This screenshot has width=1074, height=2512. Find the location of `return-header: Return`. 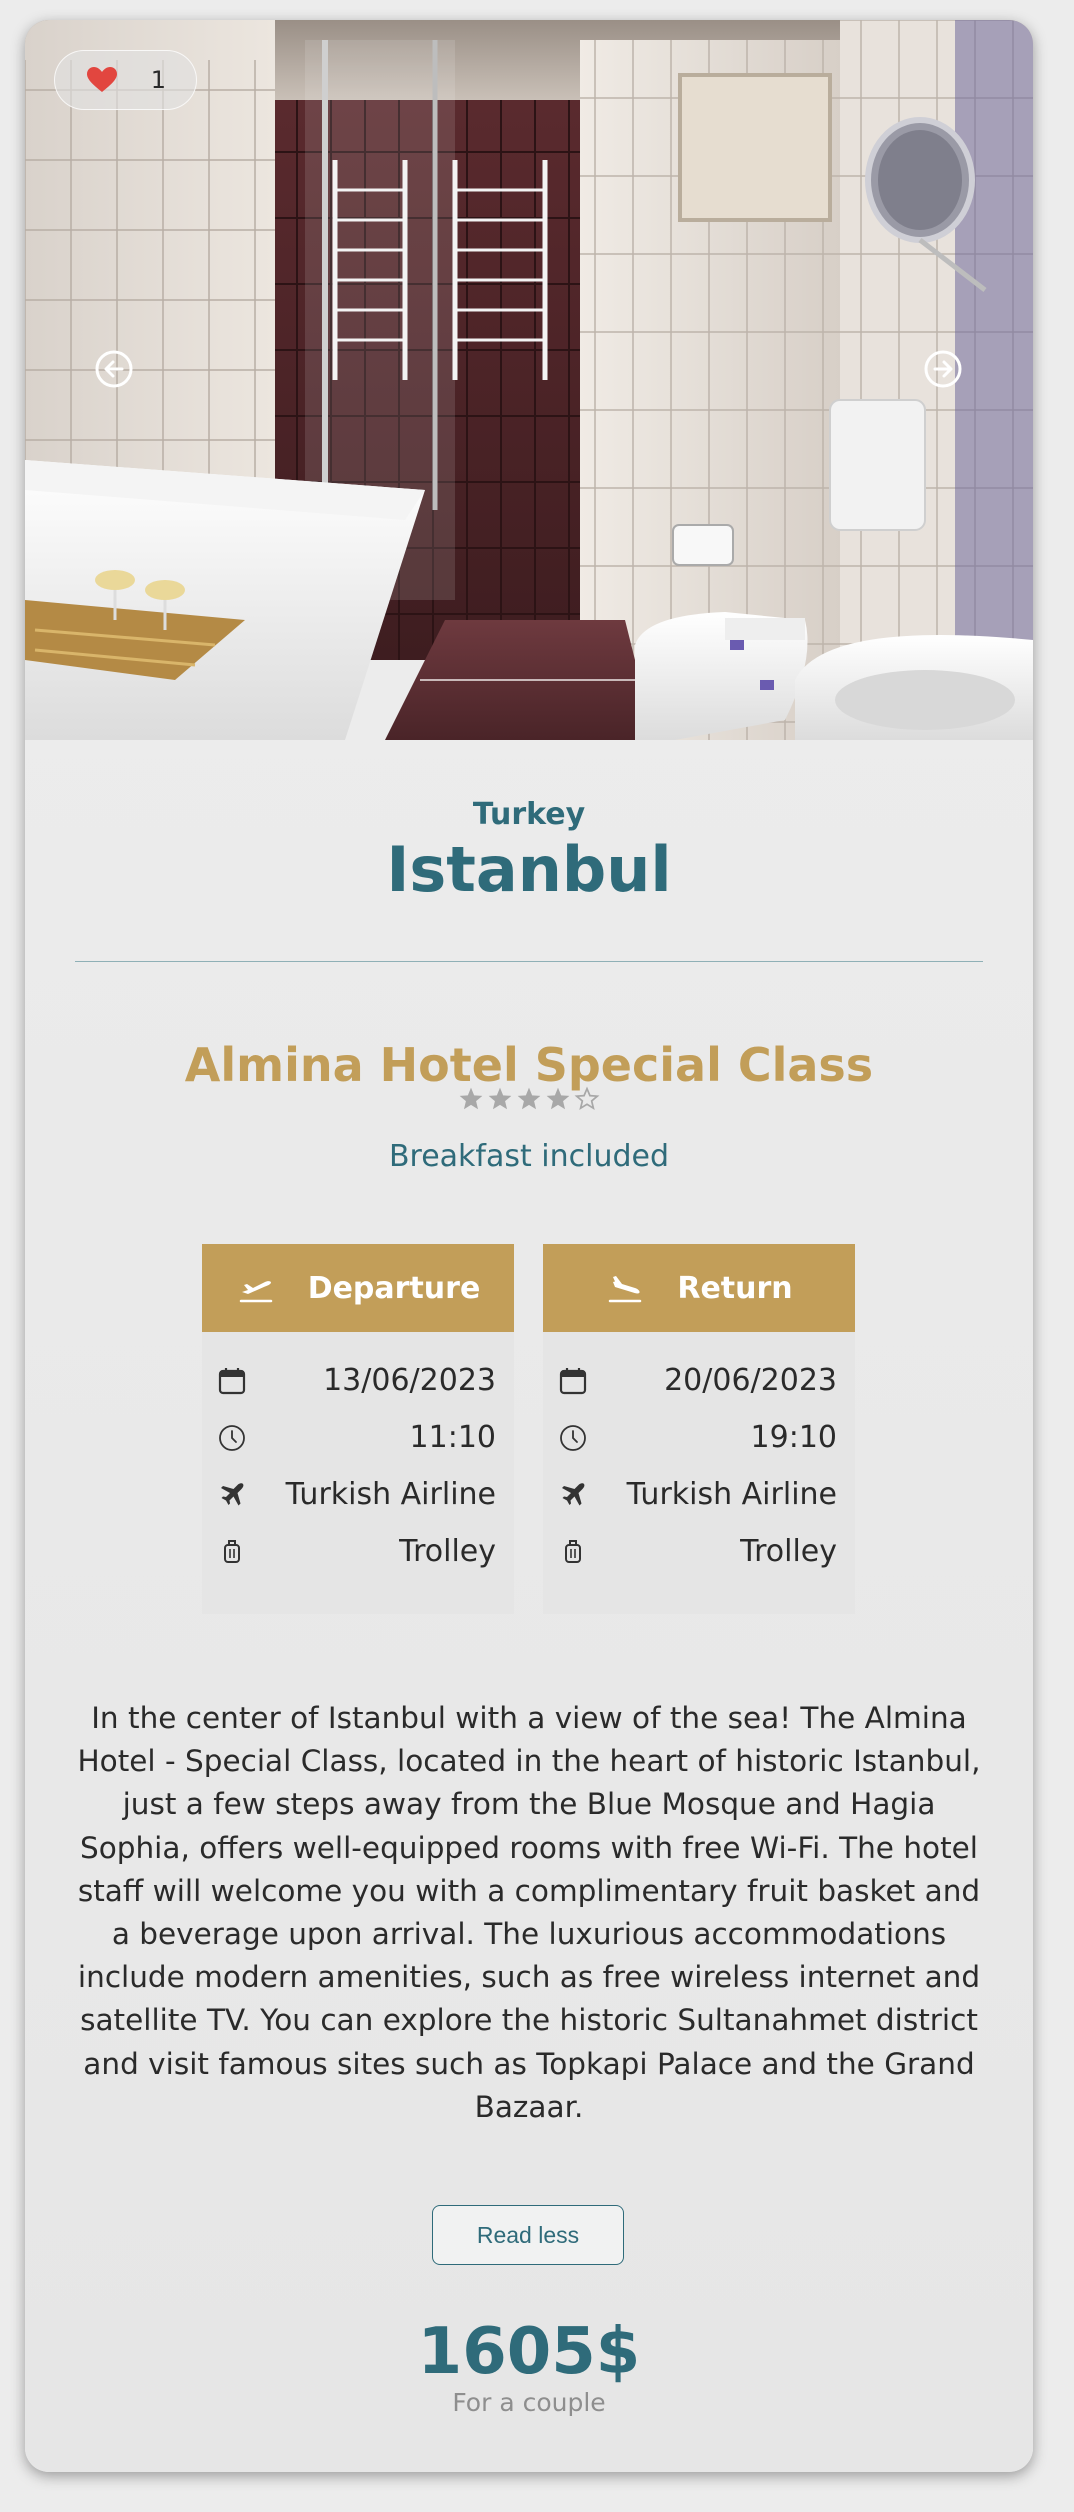

return-header: Return is located at coordinates (699, 1288).